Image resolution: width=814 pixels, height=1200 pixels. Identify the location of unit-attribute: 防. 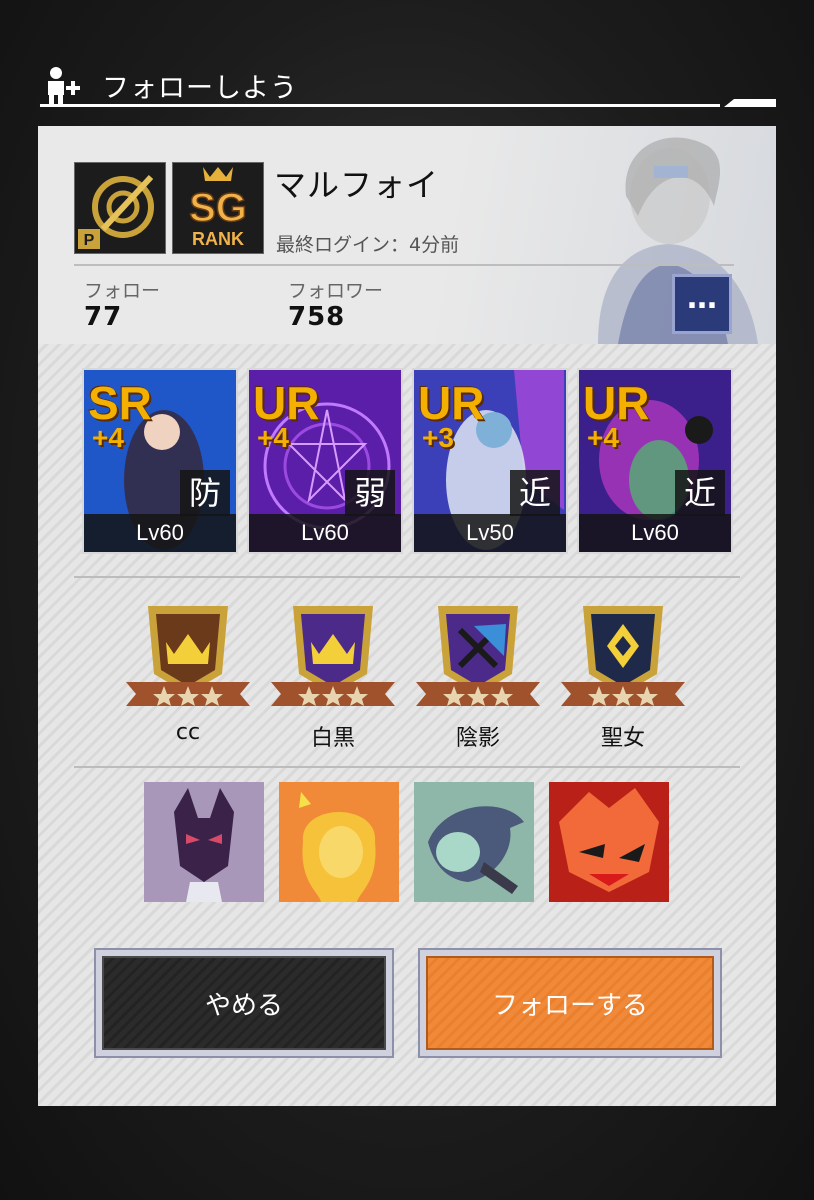
(205, 493).